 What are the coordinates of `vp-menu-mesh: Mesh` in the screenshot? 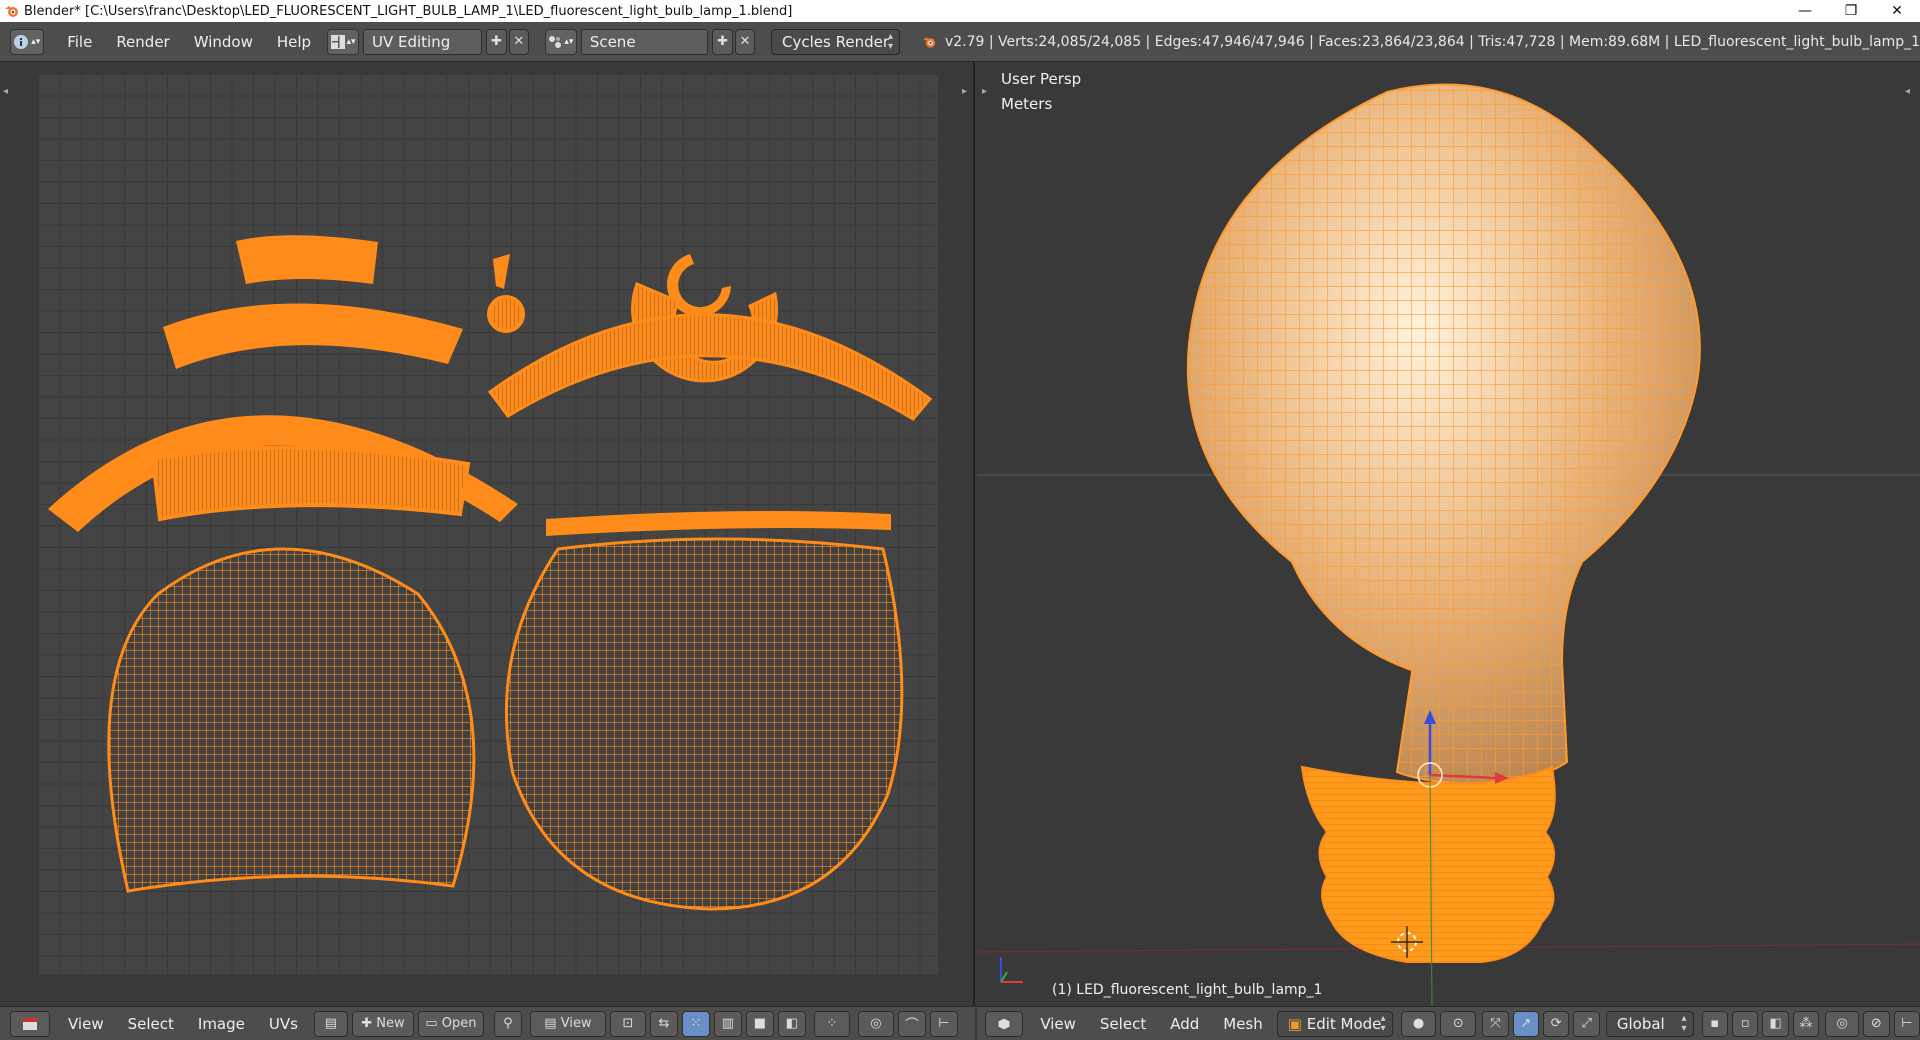 It's located at (1243, 1024).